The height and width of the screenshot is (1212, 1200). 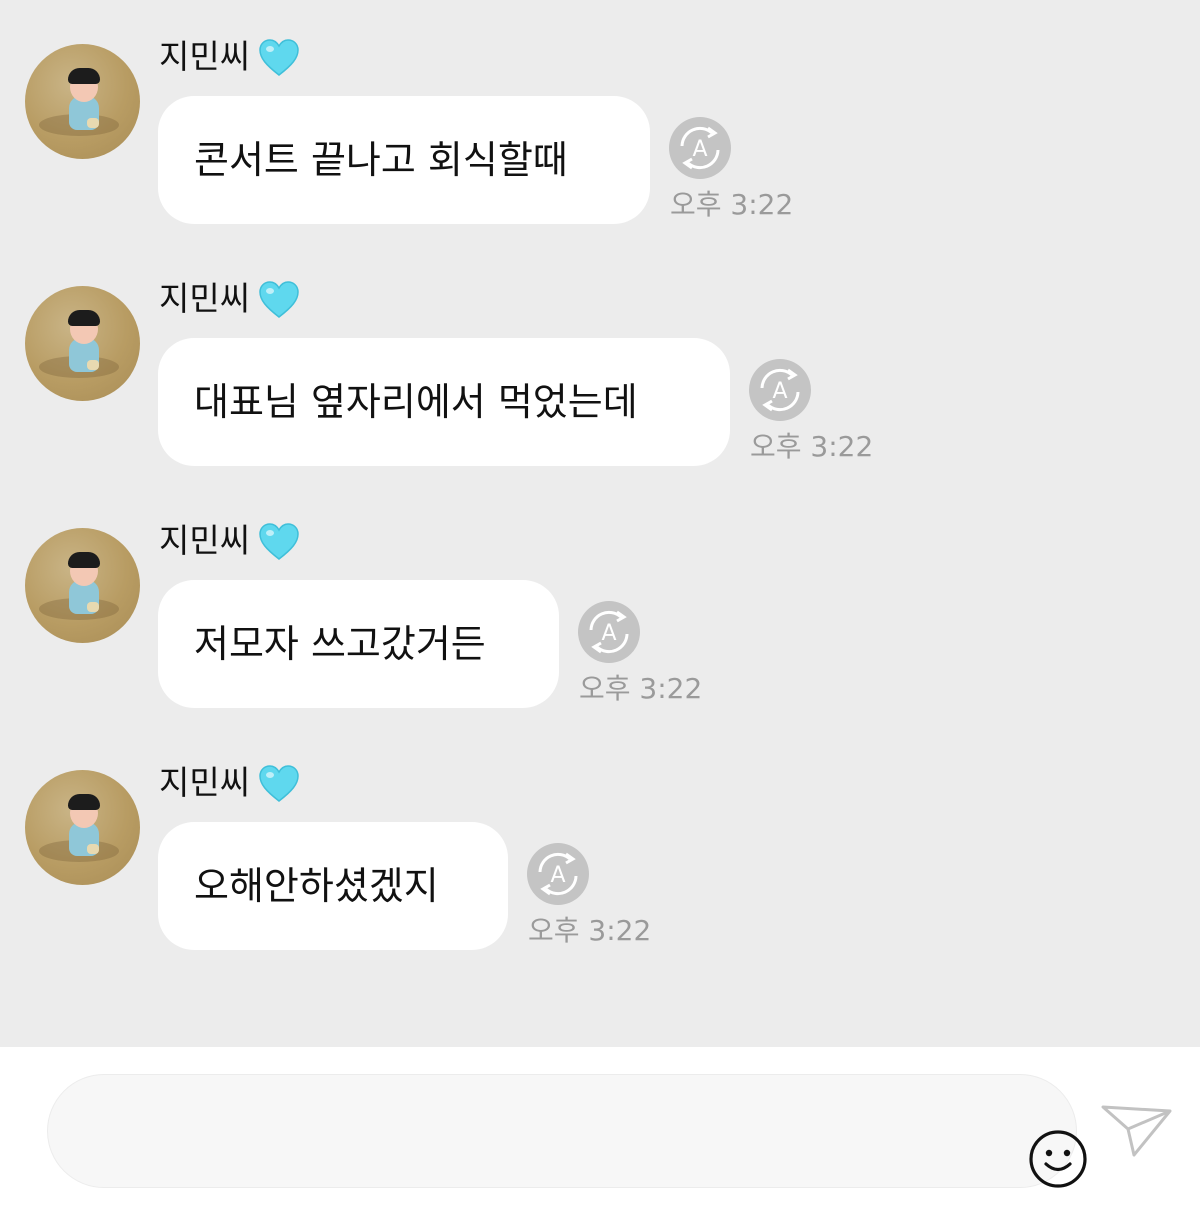 What do you see at coordinates (1137, 1129) in the screenshot?
I see `paper-plane-icon` at bounding box center [1137, 1129].